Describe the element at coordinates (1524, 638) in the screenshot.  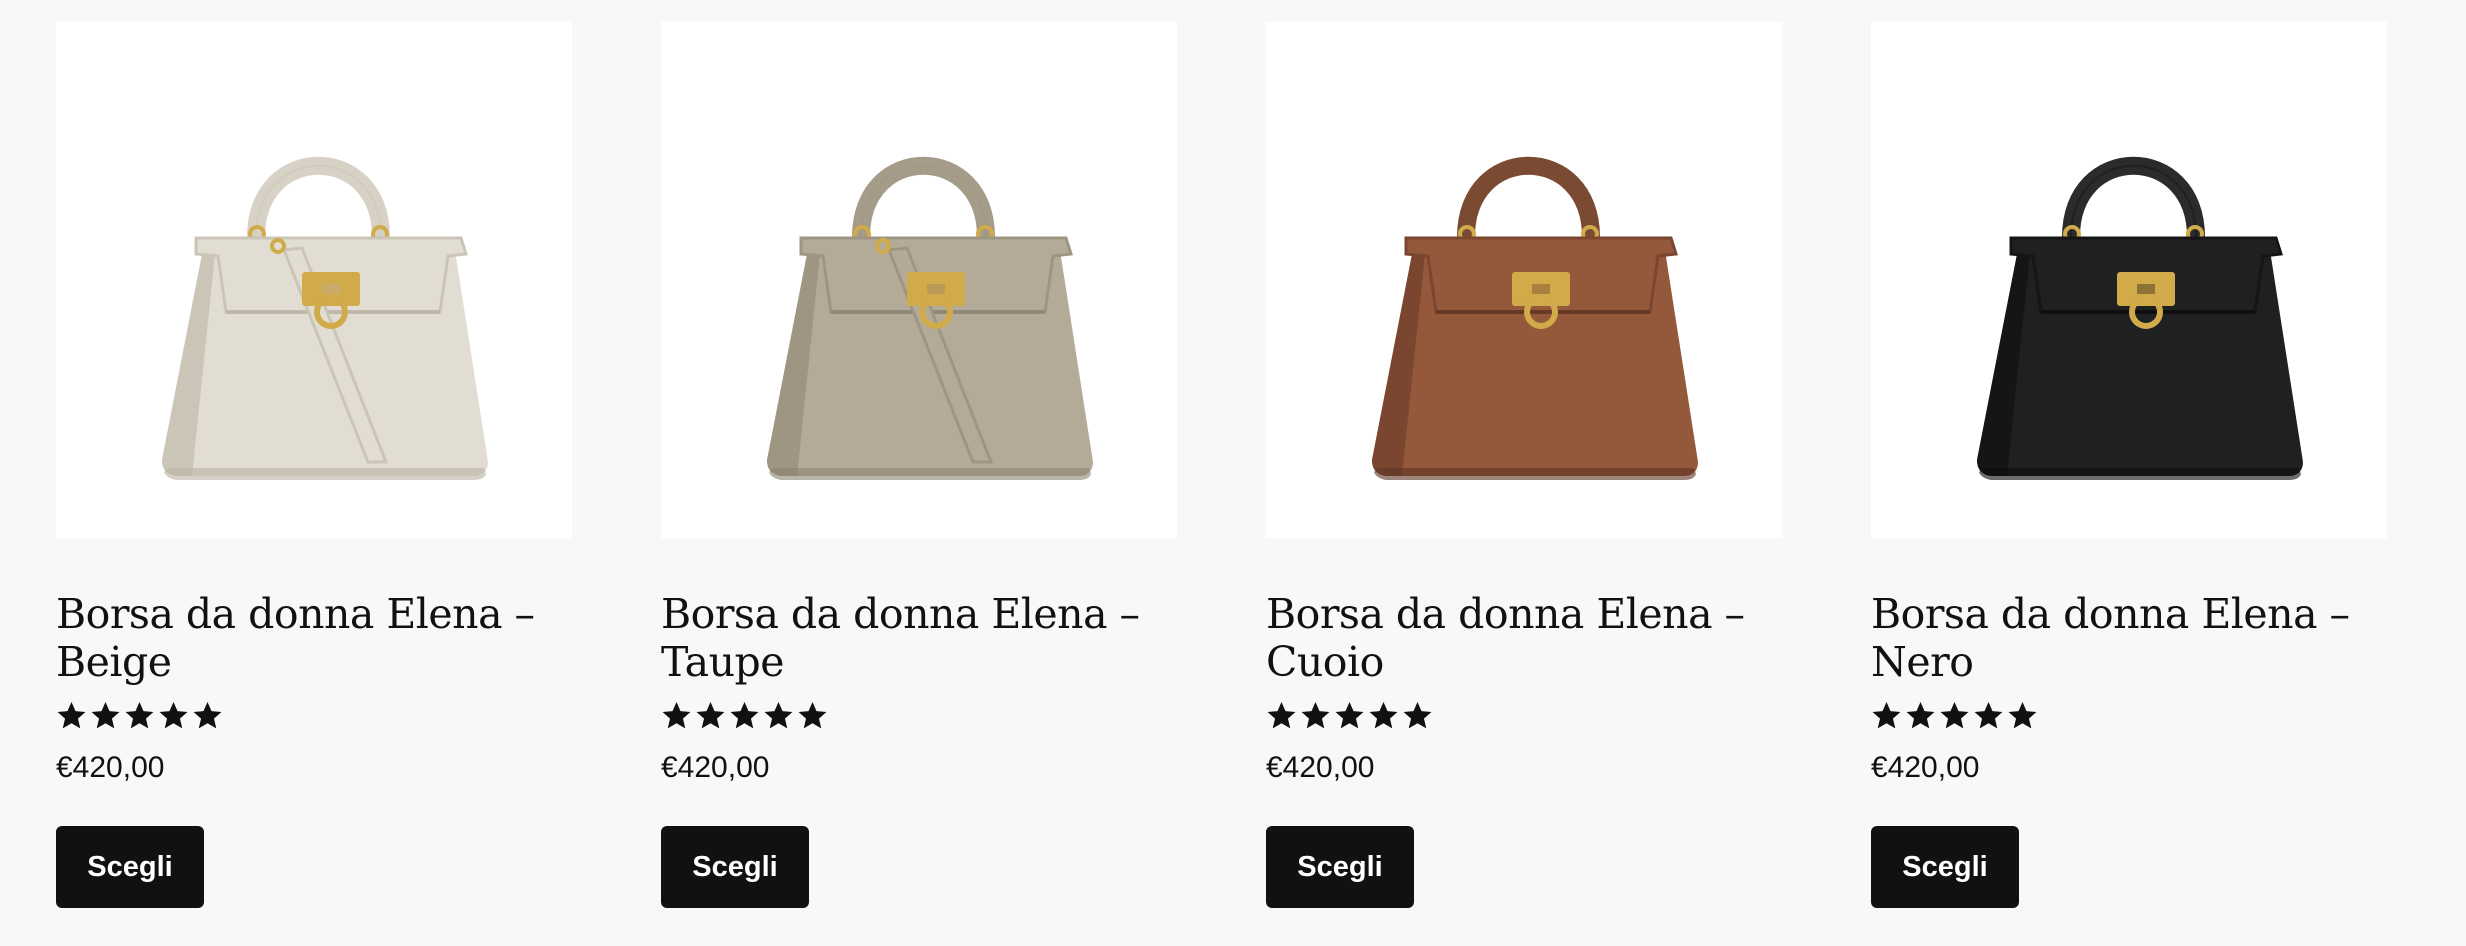
I see `product-title: Borsa da donna Elena – Cuoio` at that location.